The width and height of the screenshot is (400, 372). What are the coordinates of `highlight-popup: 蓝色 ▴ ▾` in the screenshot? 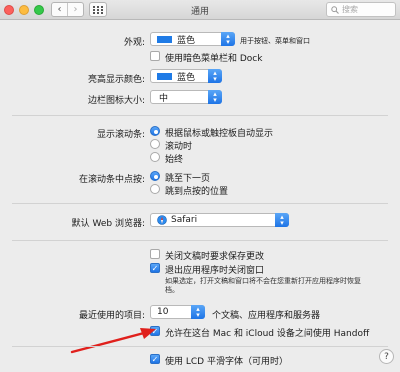 It's located at (186, 76).